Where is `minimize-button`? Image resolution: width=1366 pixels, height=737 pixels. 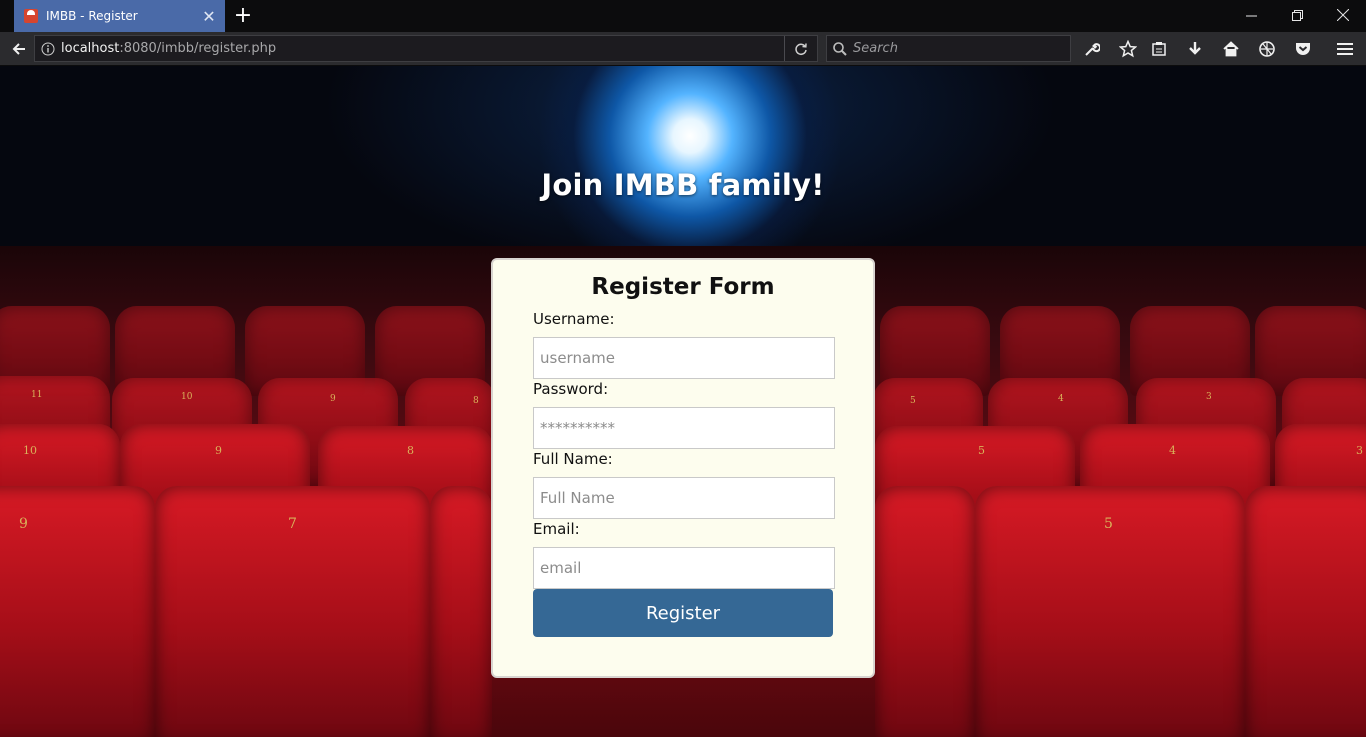 minimize-button is located at coordinates (1251, 15).